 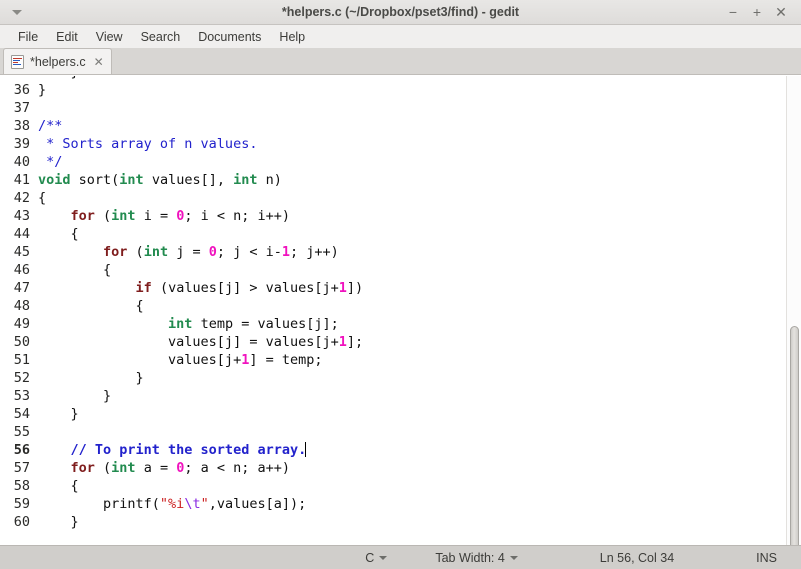 What do you see at coordinates (21, 90) in the screenshot?
I see `line-number: 36` at bounding box center [21, 90].